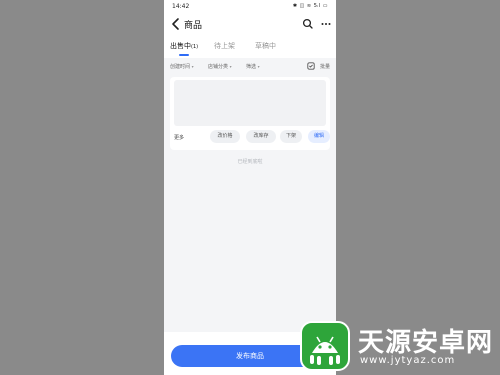  What do you see at coordinates (308, 24) in the screenshot?
I see `search-icon` at bounding box center [308, 24].